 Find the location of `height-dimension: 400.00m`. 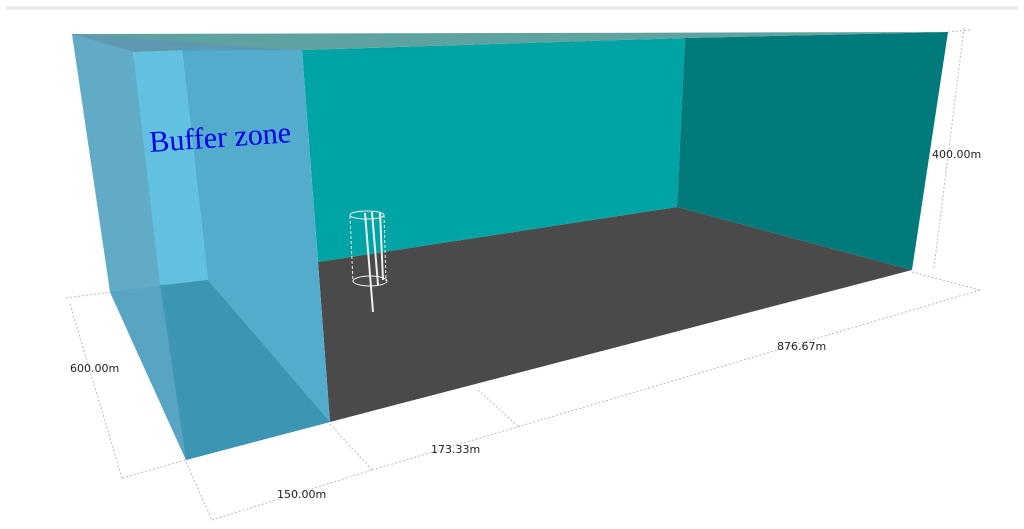

height-dimension: 400.00m is located at coordinates (956, 154).